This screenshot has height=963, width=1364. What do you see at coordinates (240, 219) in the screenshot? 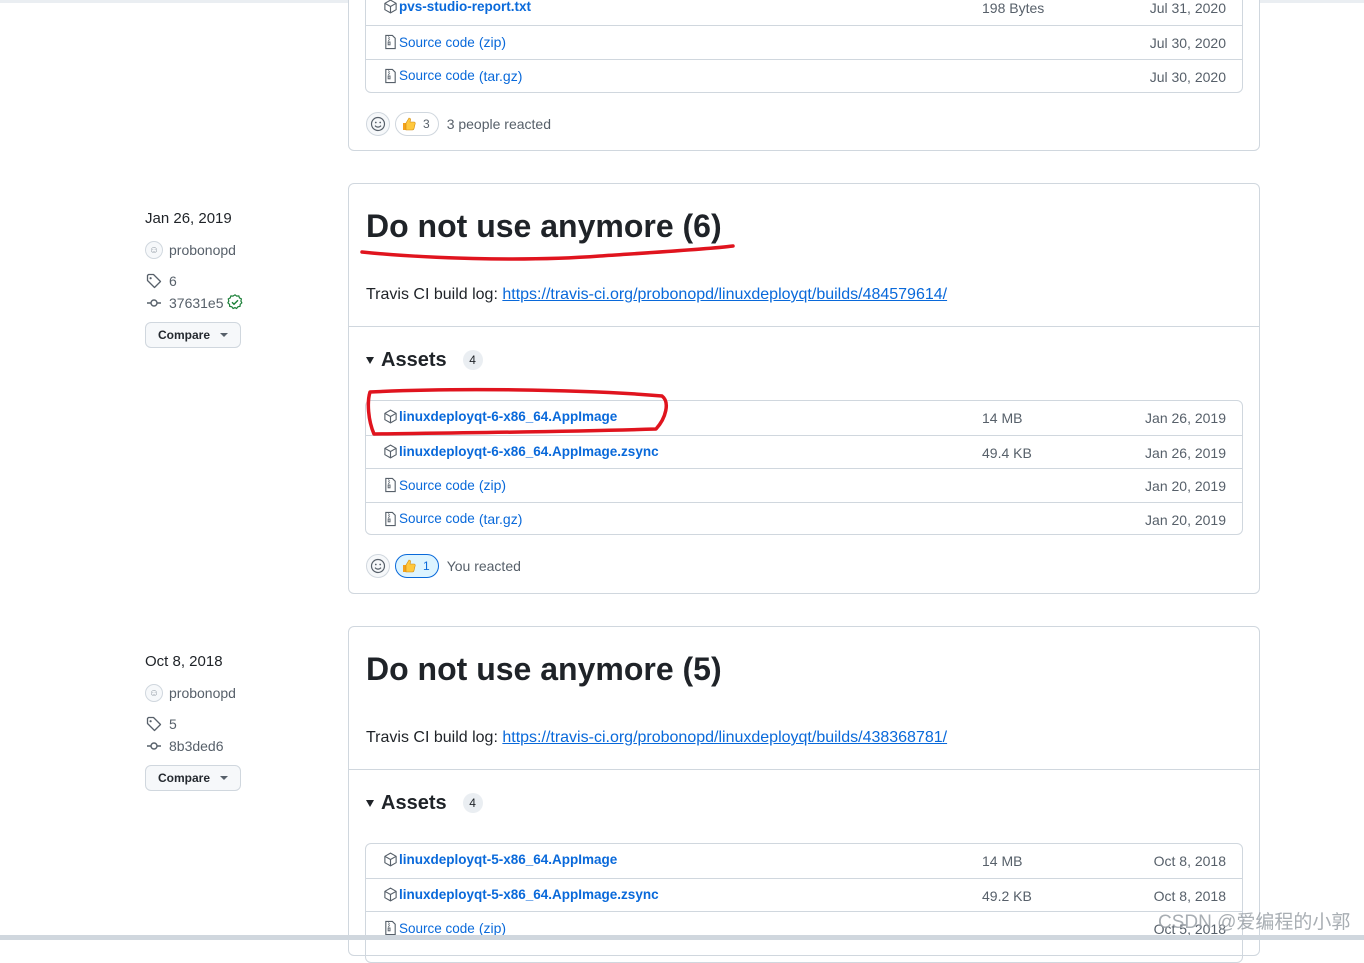
I see `release-date: Jan 26, 2019` at bounding box center [240, 219].